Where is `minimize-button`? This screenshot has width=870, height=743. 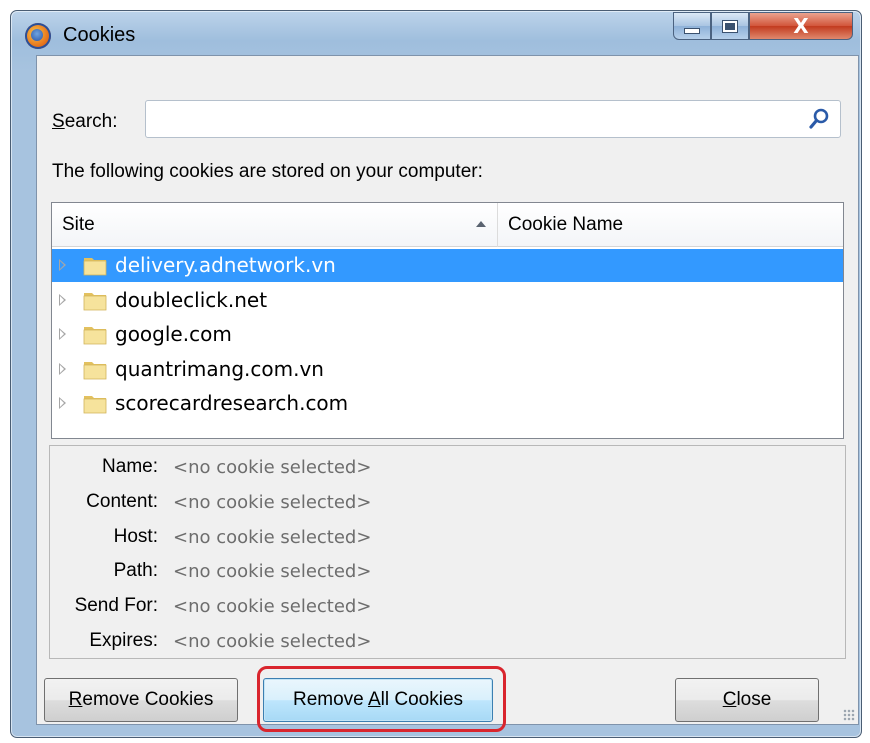
minimize-button is located at coordinates (692, 26).